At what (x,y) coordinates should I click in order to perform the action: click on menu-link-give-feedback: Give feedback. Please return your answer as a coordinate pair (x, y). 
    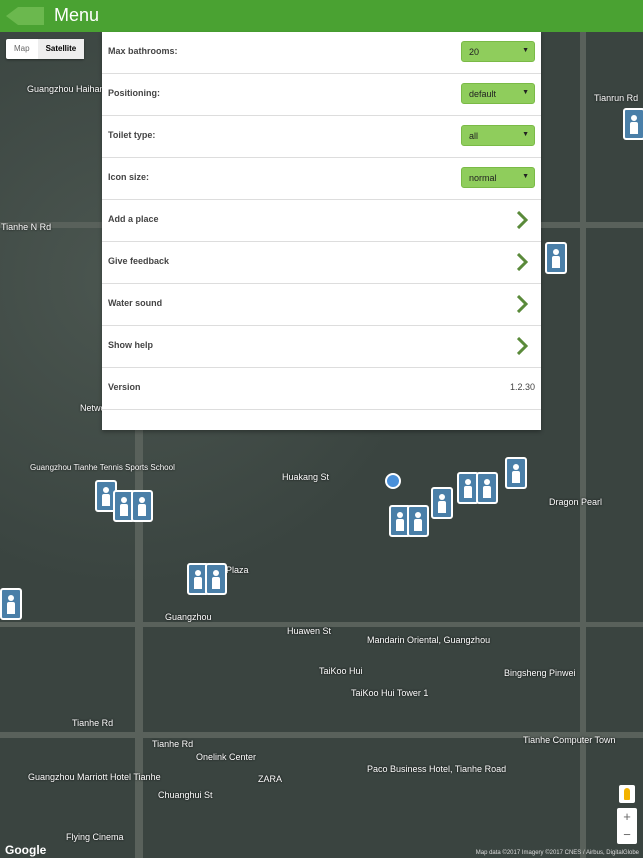
    Looking at the image, I should click on (321, 263).